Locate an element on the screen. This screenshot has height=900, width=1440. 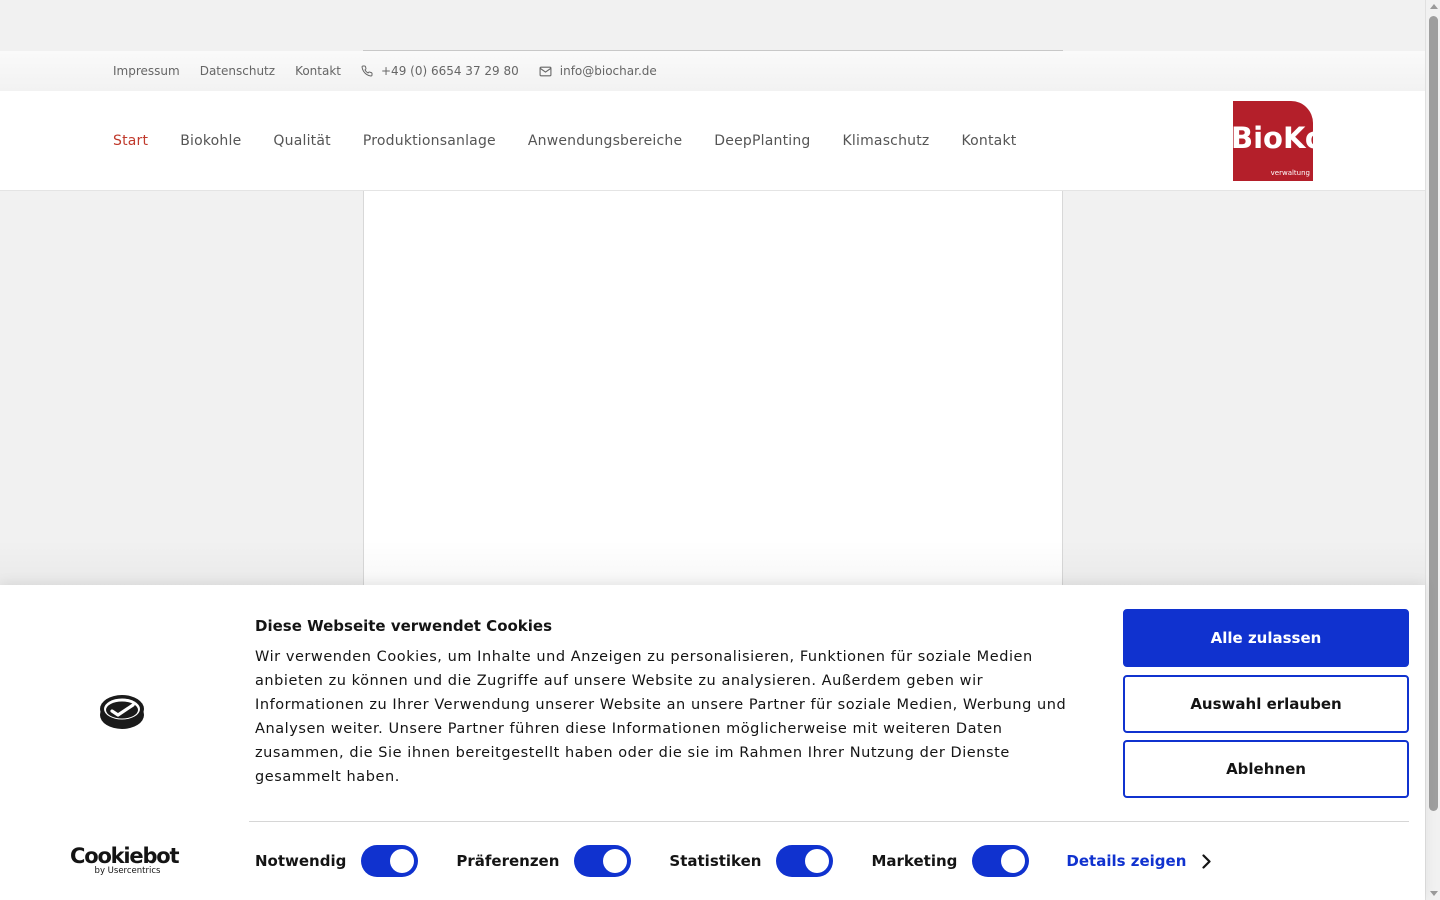
toggle-group-marketing: Marketing is located at coordinates (950, 861).